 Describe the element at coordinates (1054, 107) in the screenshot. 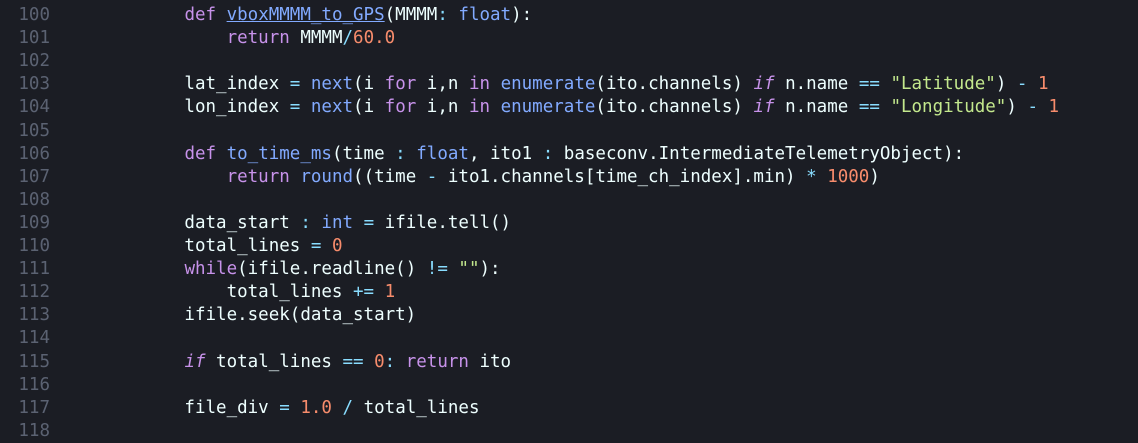

I see `code-token: 1` at that location.